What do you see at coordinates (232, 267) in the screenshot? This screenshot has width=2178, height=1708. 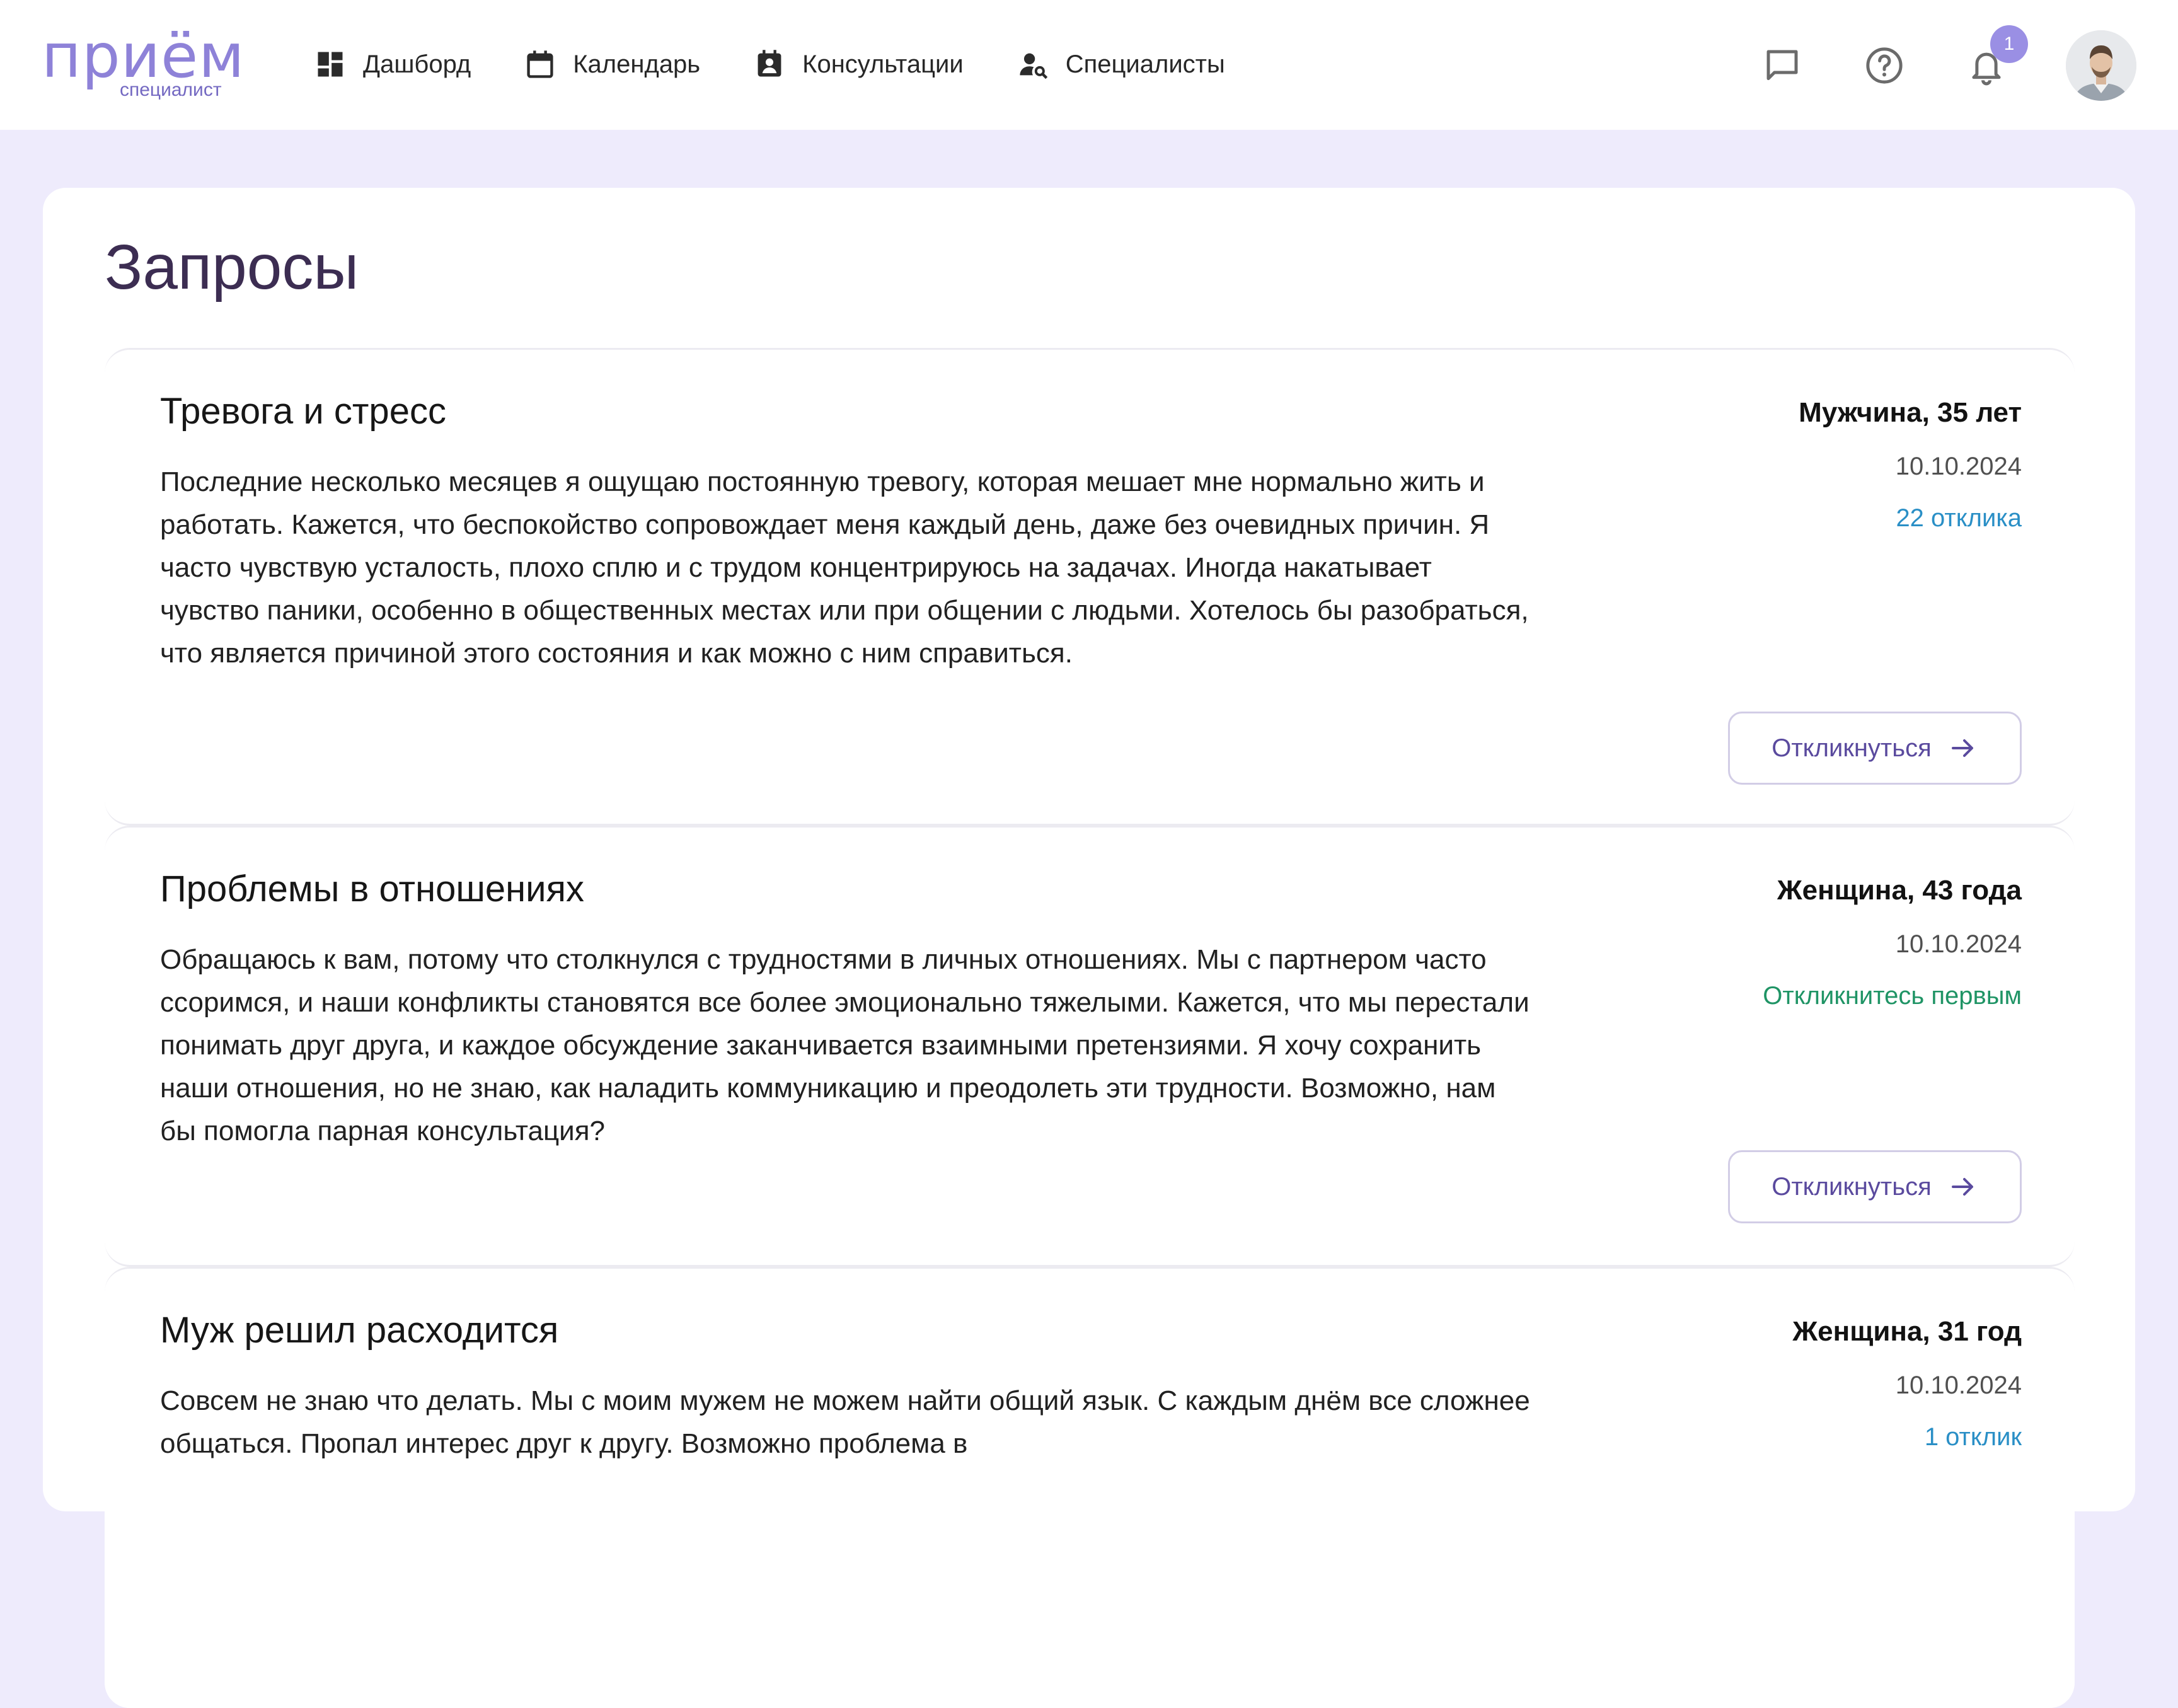 I see `page-title: Запросы` at bounding box center [232, 267].